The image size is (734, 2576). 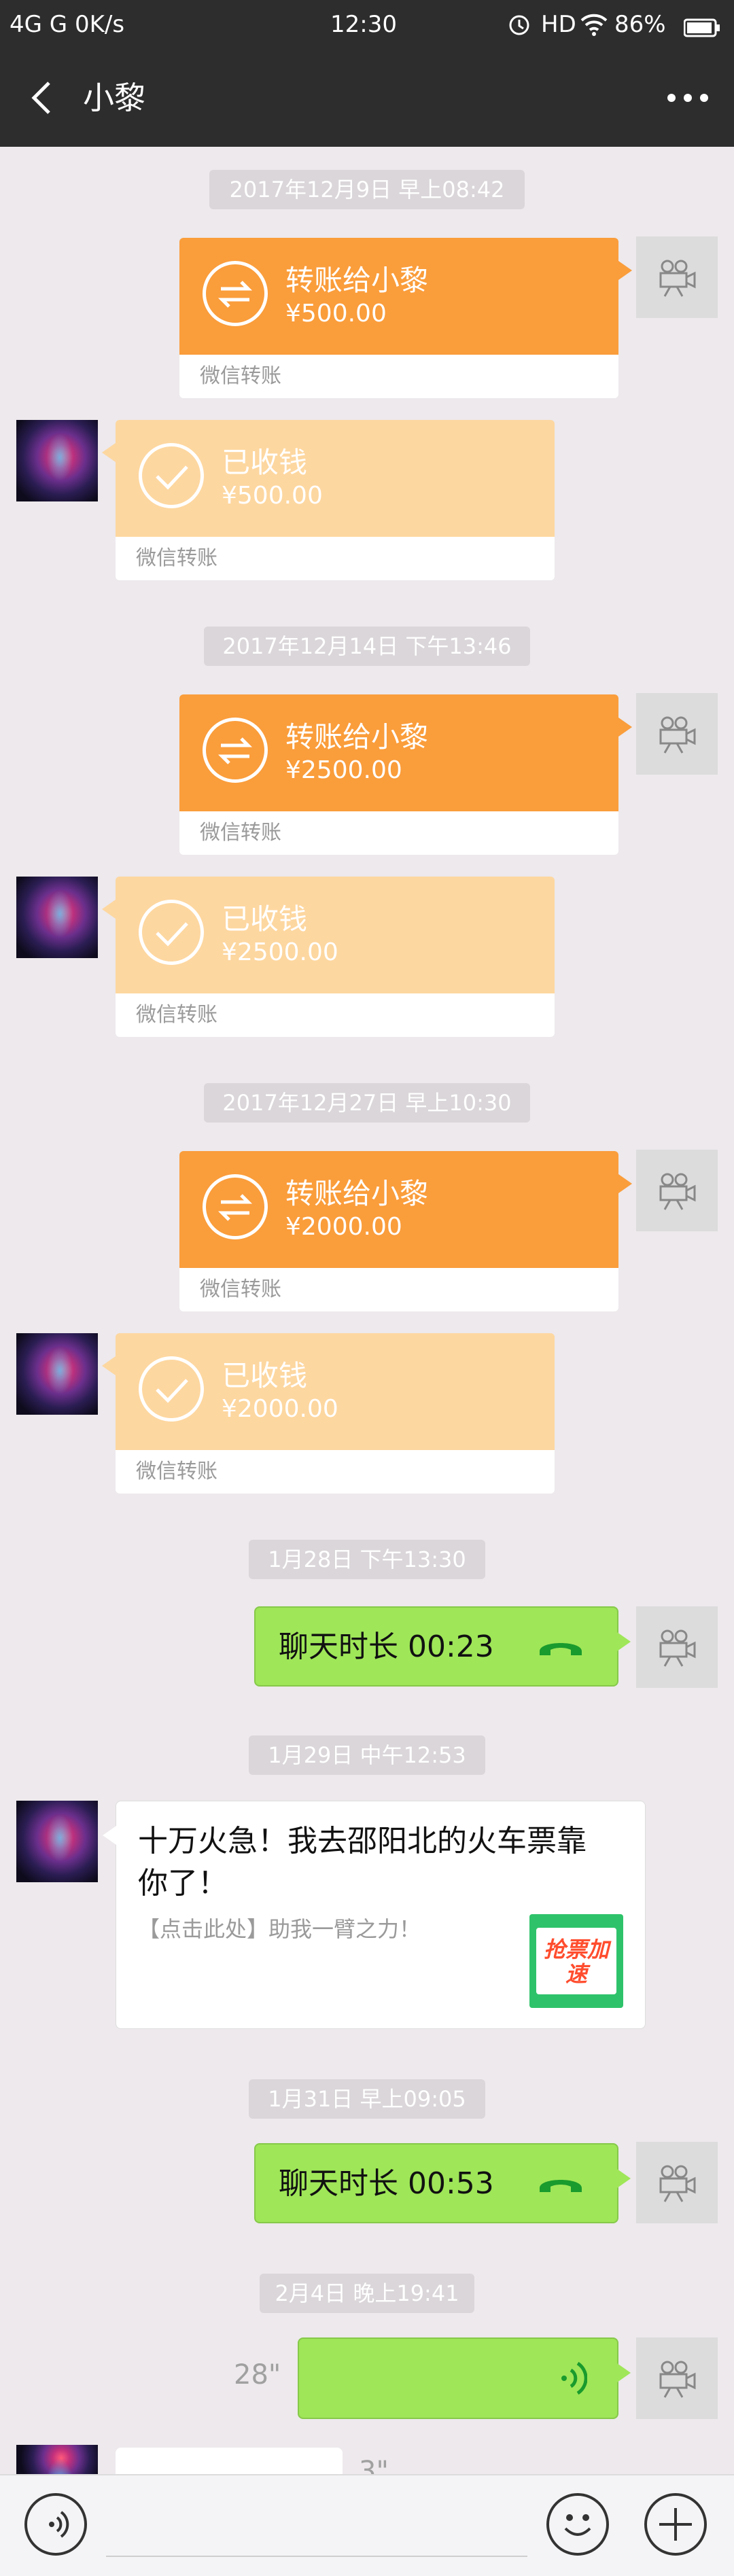 What do you see at coordinates (594, 24) in the screenshot?
I see `wifi-icon` at bounding box center [594, 24].